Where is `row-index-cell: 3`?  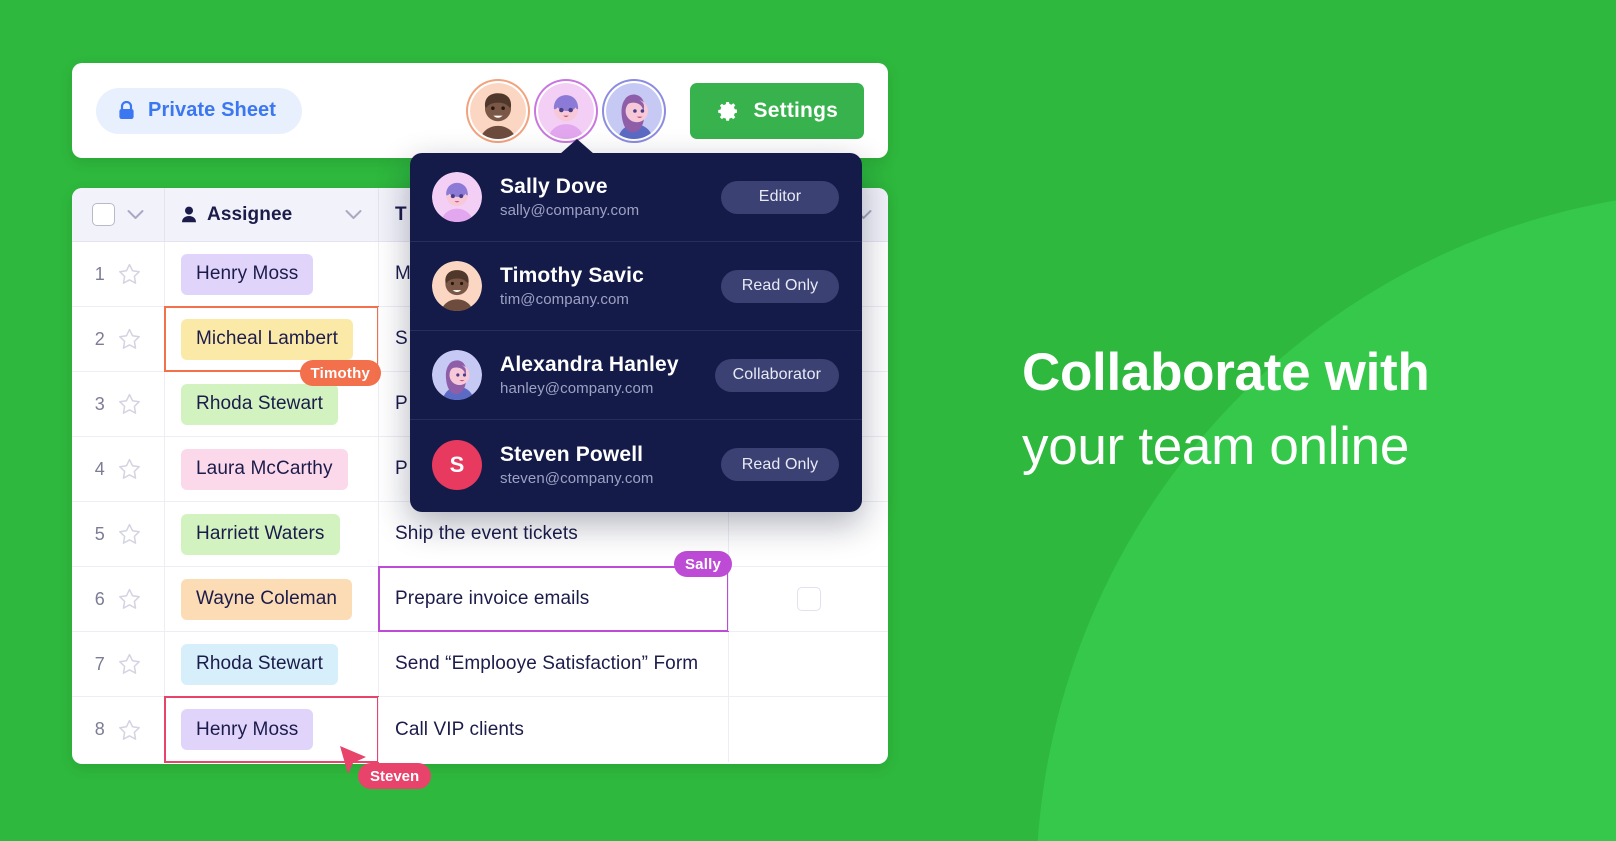 row-index-cell: 3 is located at coordinates (118, 404).